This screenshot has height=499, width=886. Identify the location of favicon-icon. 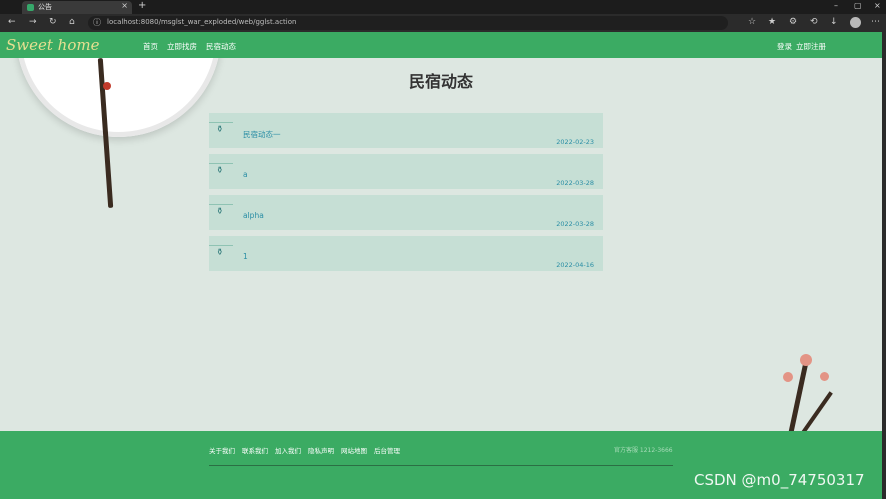
(30, 7).